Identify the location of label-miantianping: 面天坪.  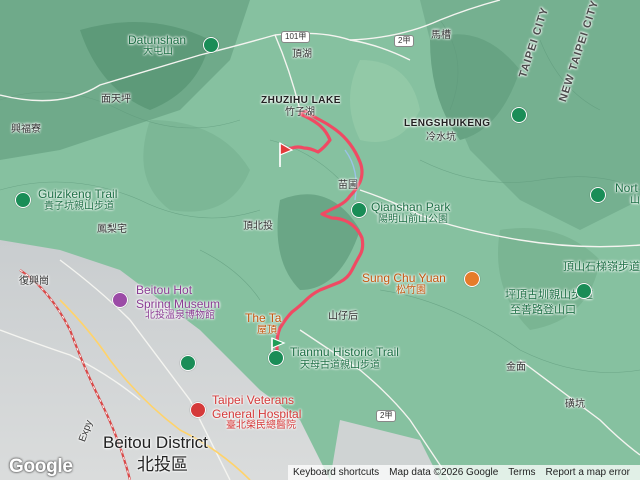
(116, 99).